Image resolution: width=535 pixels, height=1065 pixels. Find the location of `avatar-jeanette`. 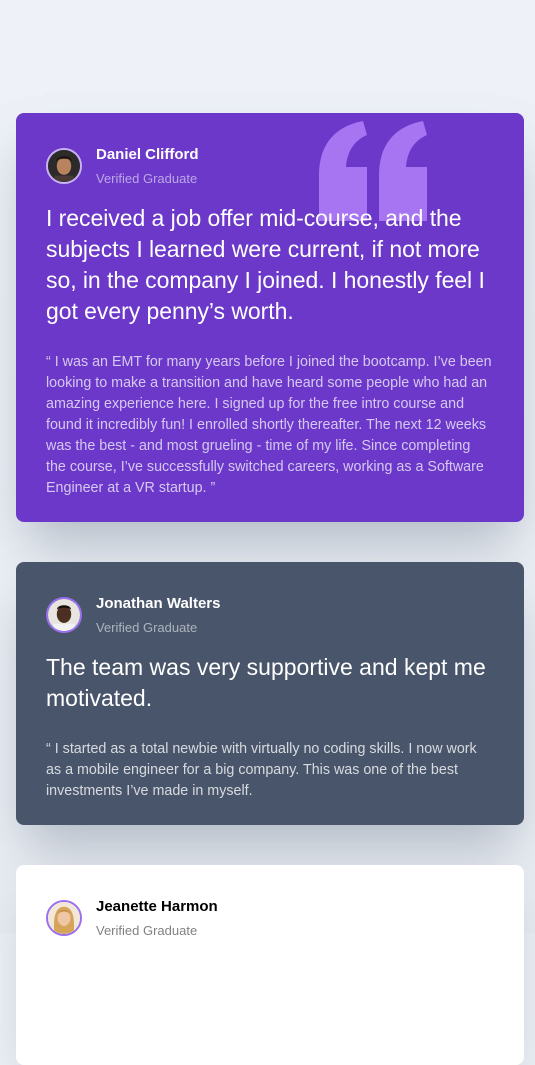

avatar-jeanette is located at coordinates (64, 918).